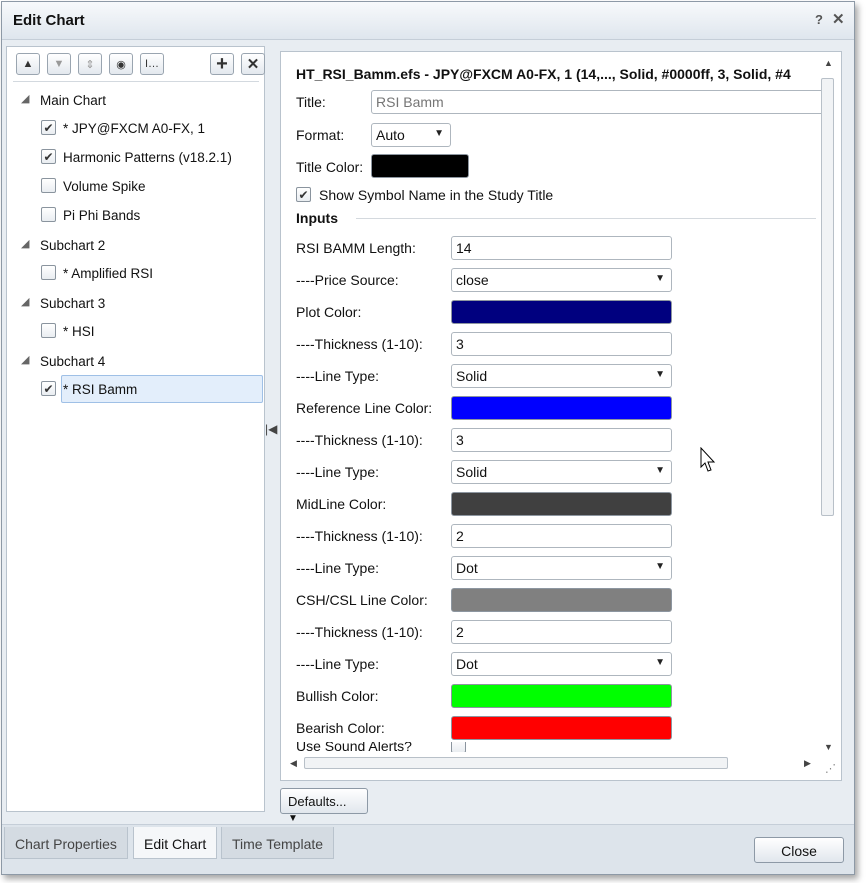  Describe the element at coordinates (72, 361) in the screenshot. I see `tree-node-subchart4: Subchart 4` at that location.